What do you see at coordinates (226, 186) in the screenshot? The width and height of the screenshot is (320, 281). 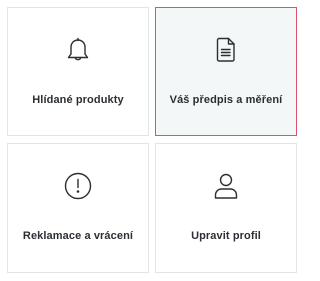 I see `user-icon` at bounding box center [226, 186].